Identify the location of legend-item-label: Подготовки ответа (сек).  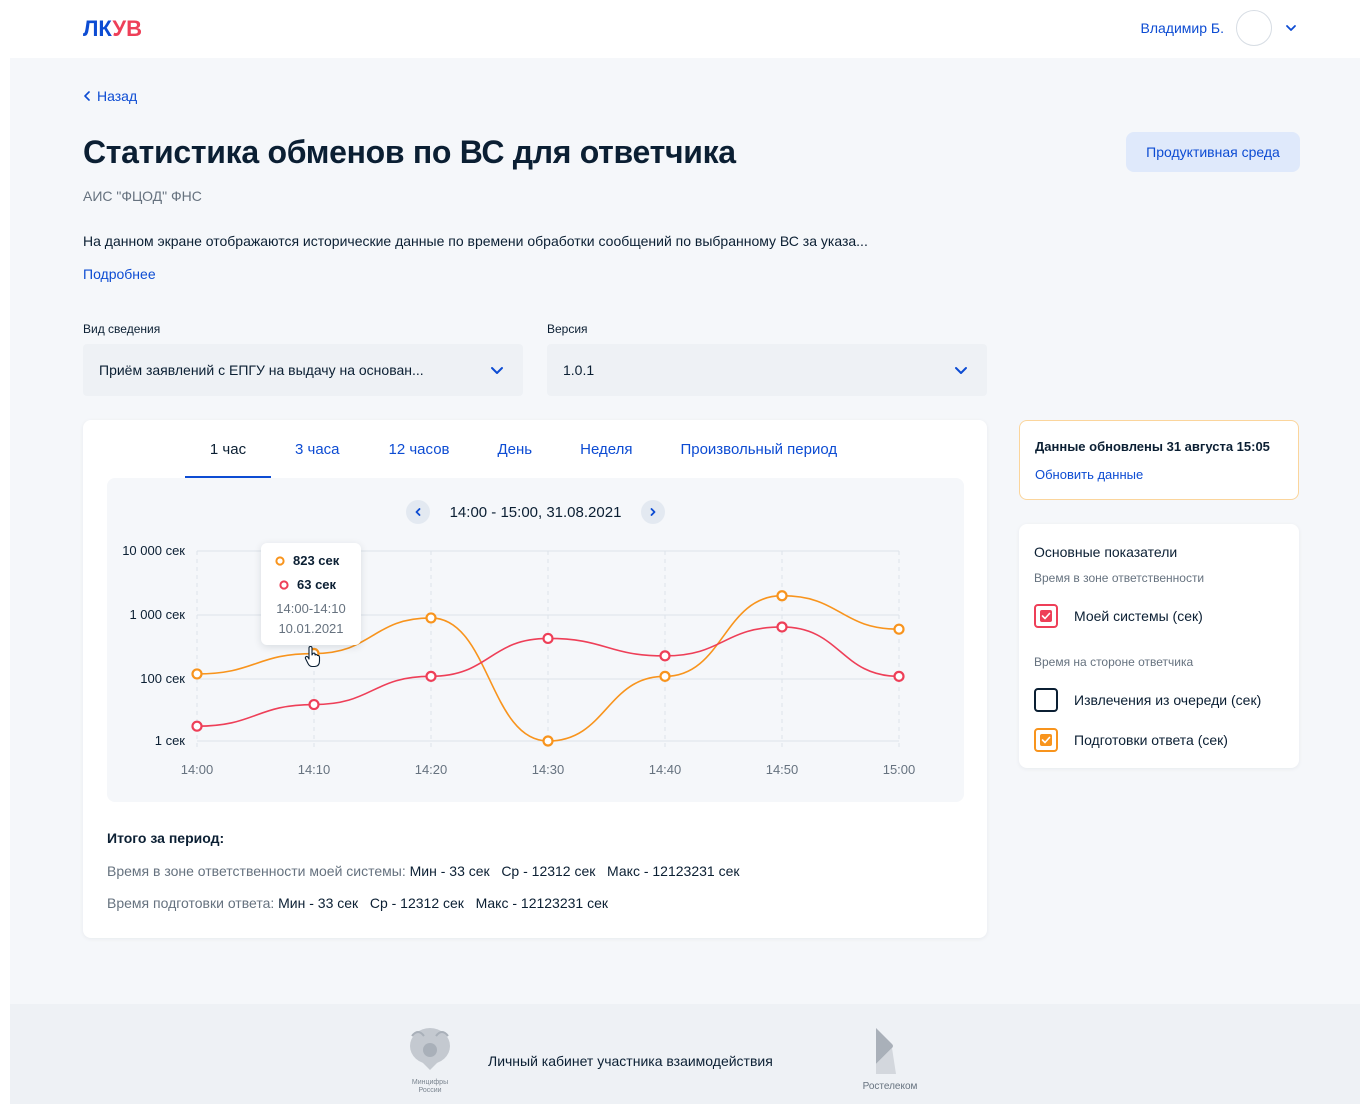
(1151, 740).